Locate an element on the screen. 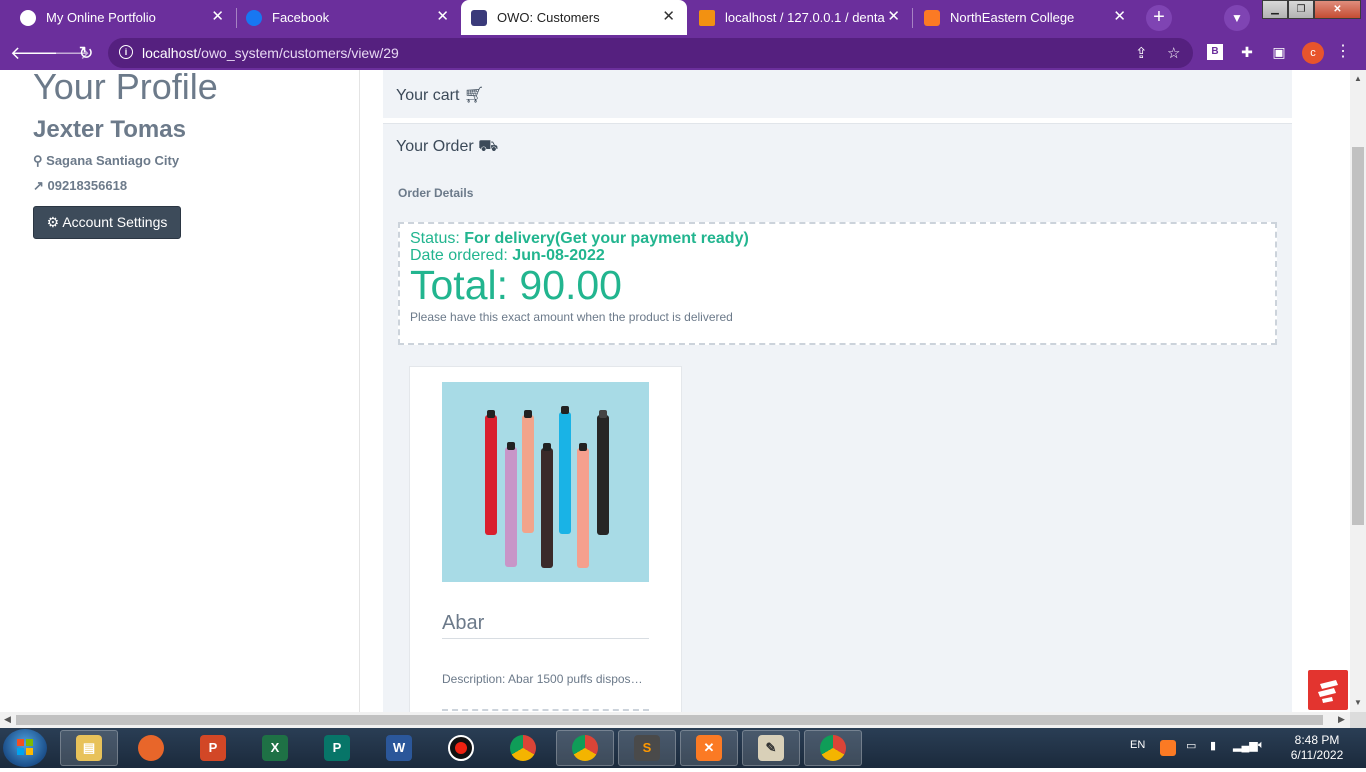 Image resolution: width=1366 pixels, height=772 pixels. laravel-logo is located at coordinates (1328, 691).